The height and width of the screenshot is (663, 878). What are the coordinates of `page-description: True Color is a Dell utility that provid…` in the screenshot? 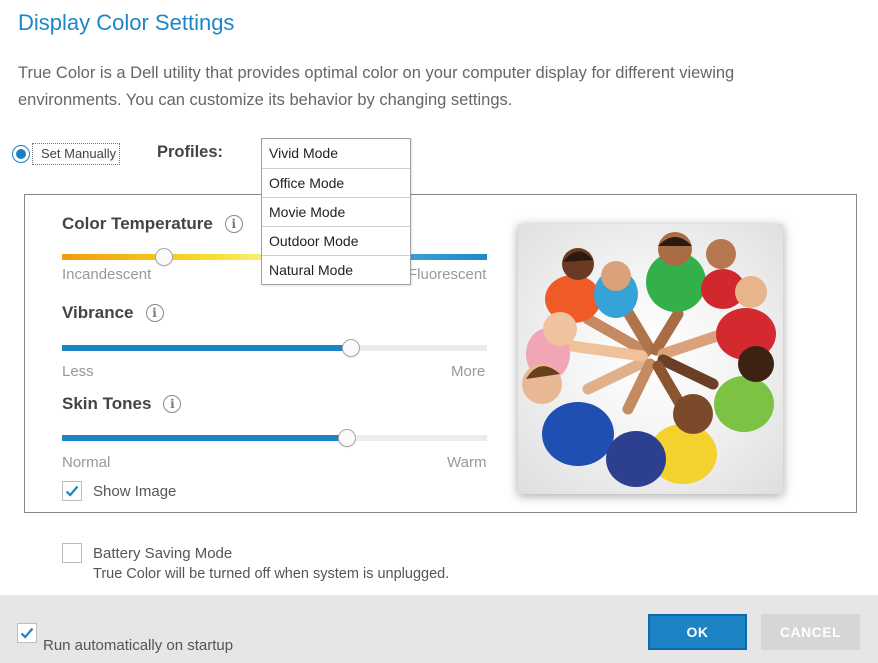 It's located at (376, 86).